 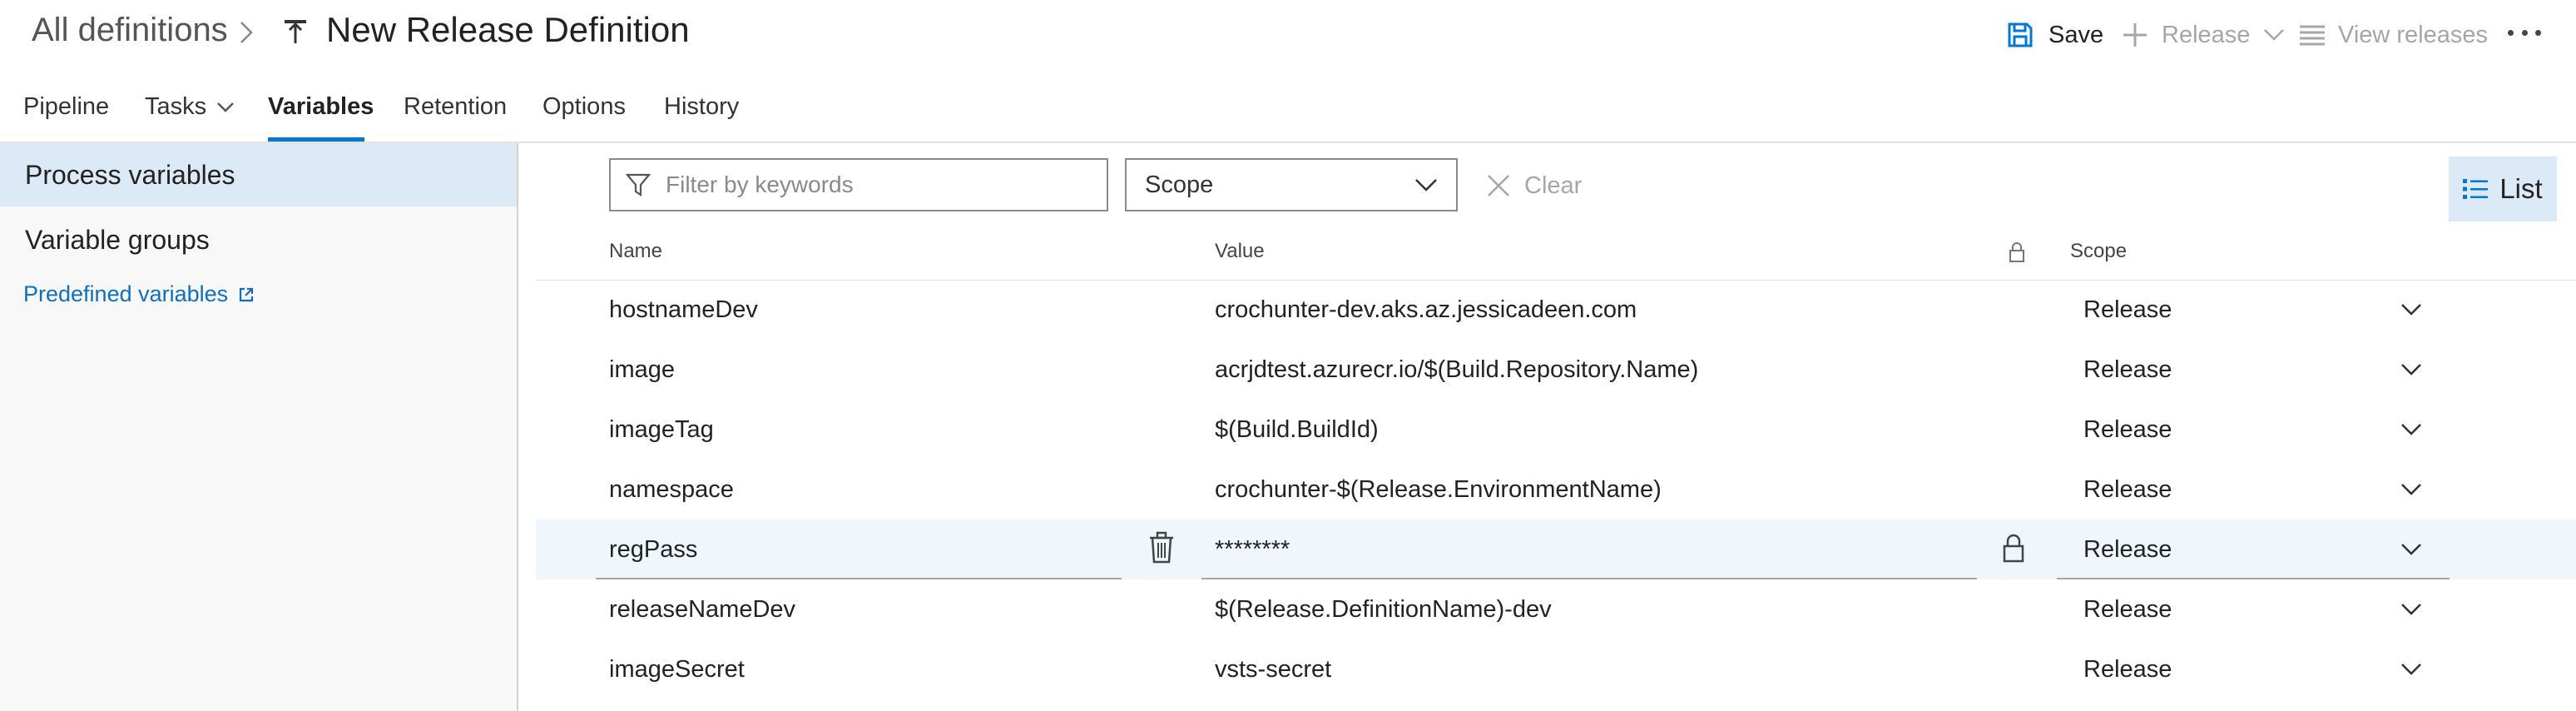 I want to click on sidebar-item-process-variables: Process variables, so click(x=259, y=174).